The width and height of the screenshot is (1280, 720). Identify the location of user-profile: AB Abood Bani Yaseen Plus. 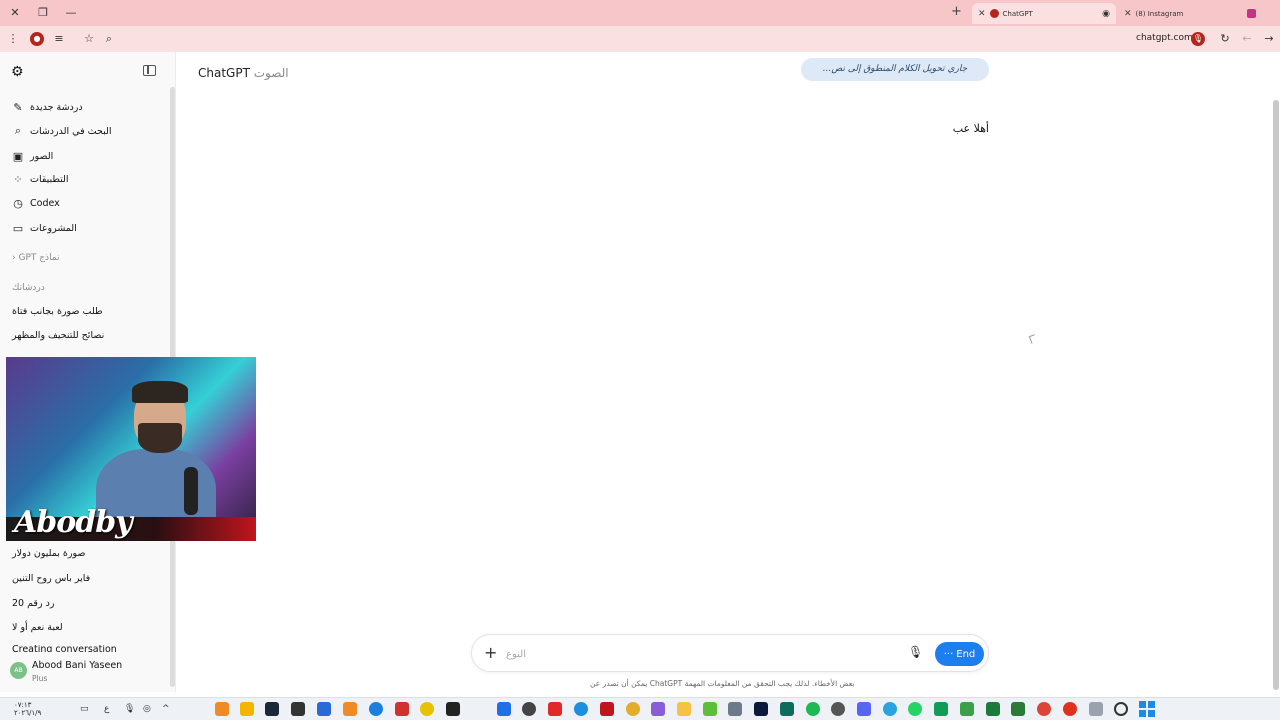
(88, 672).